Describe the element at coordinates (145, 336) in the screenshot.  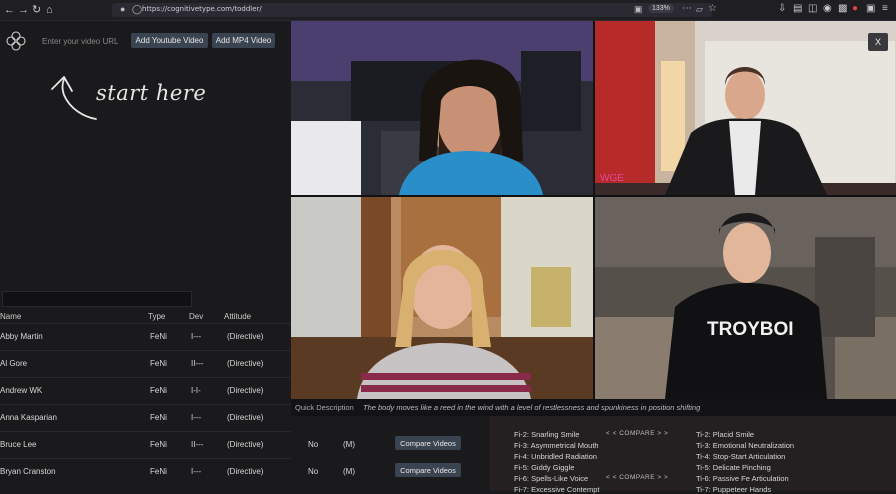
I see `table-row: Abby Martin FeNi I--- (Directive)` at that location.